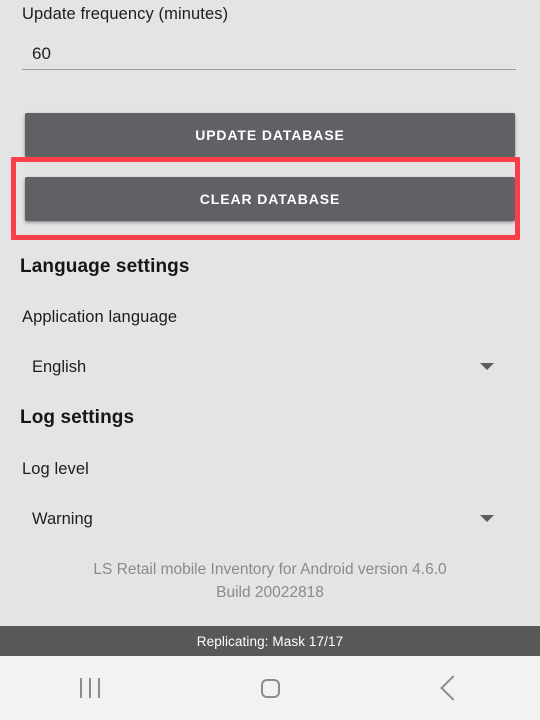  Describe the element at coordinates (100, 317) in the screenshot. I see `application-language-label: Application language` at that location.